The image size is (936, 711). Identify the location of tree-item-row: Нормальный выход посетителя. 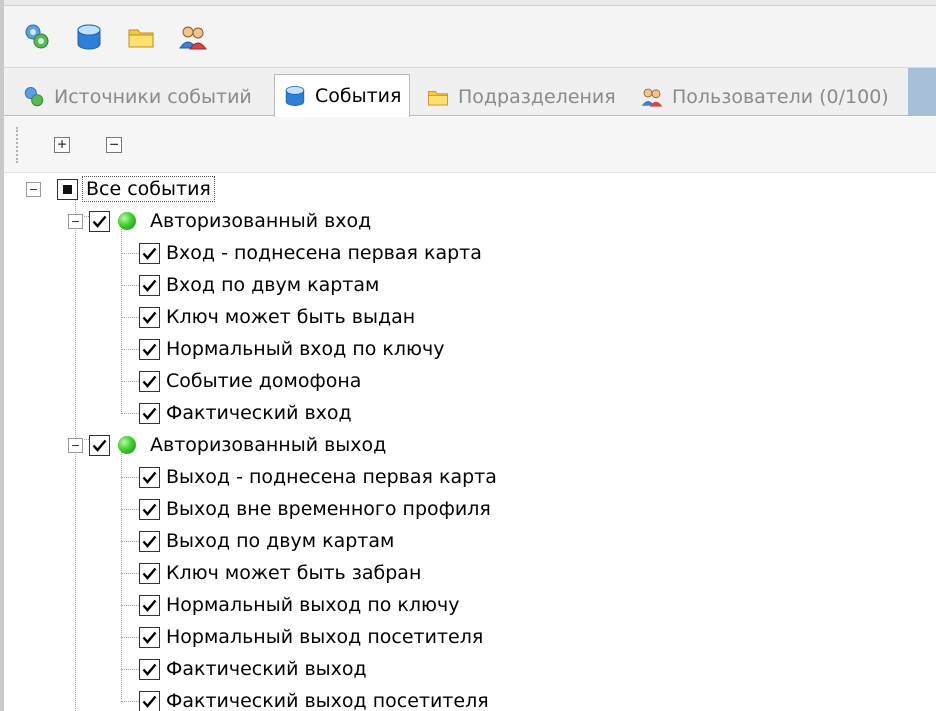
(312, 637).